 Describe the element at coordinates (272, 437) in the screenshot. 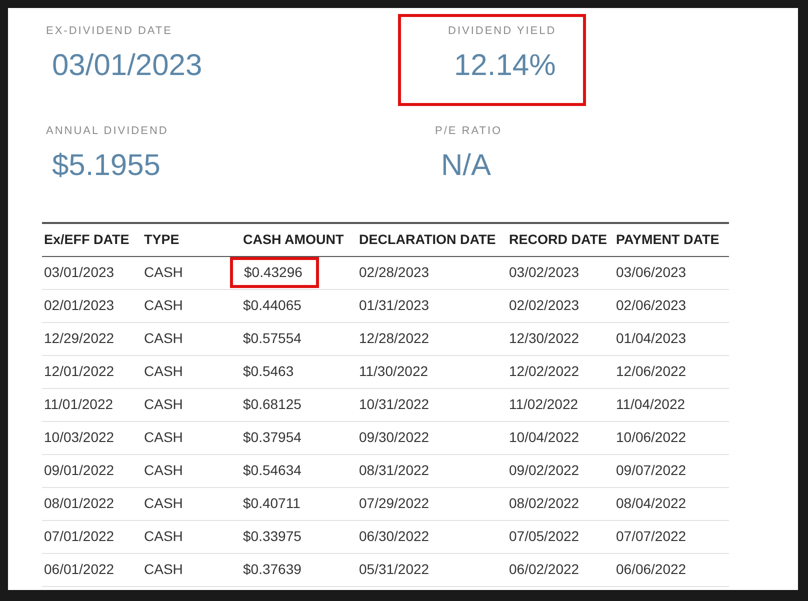

I see `table-cell-text: $0.37954` at that location.